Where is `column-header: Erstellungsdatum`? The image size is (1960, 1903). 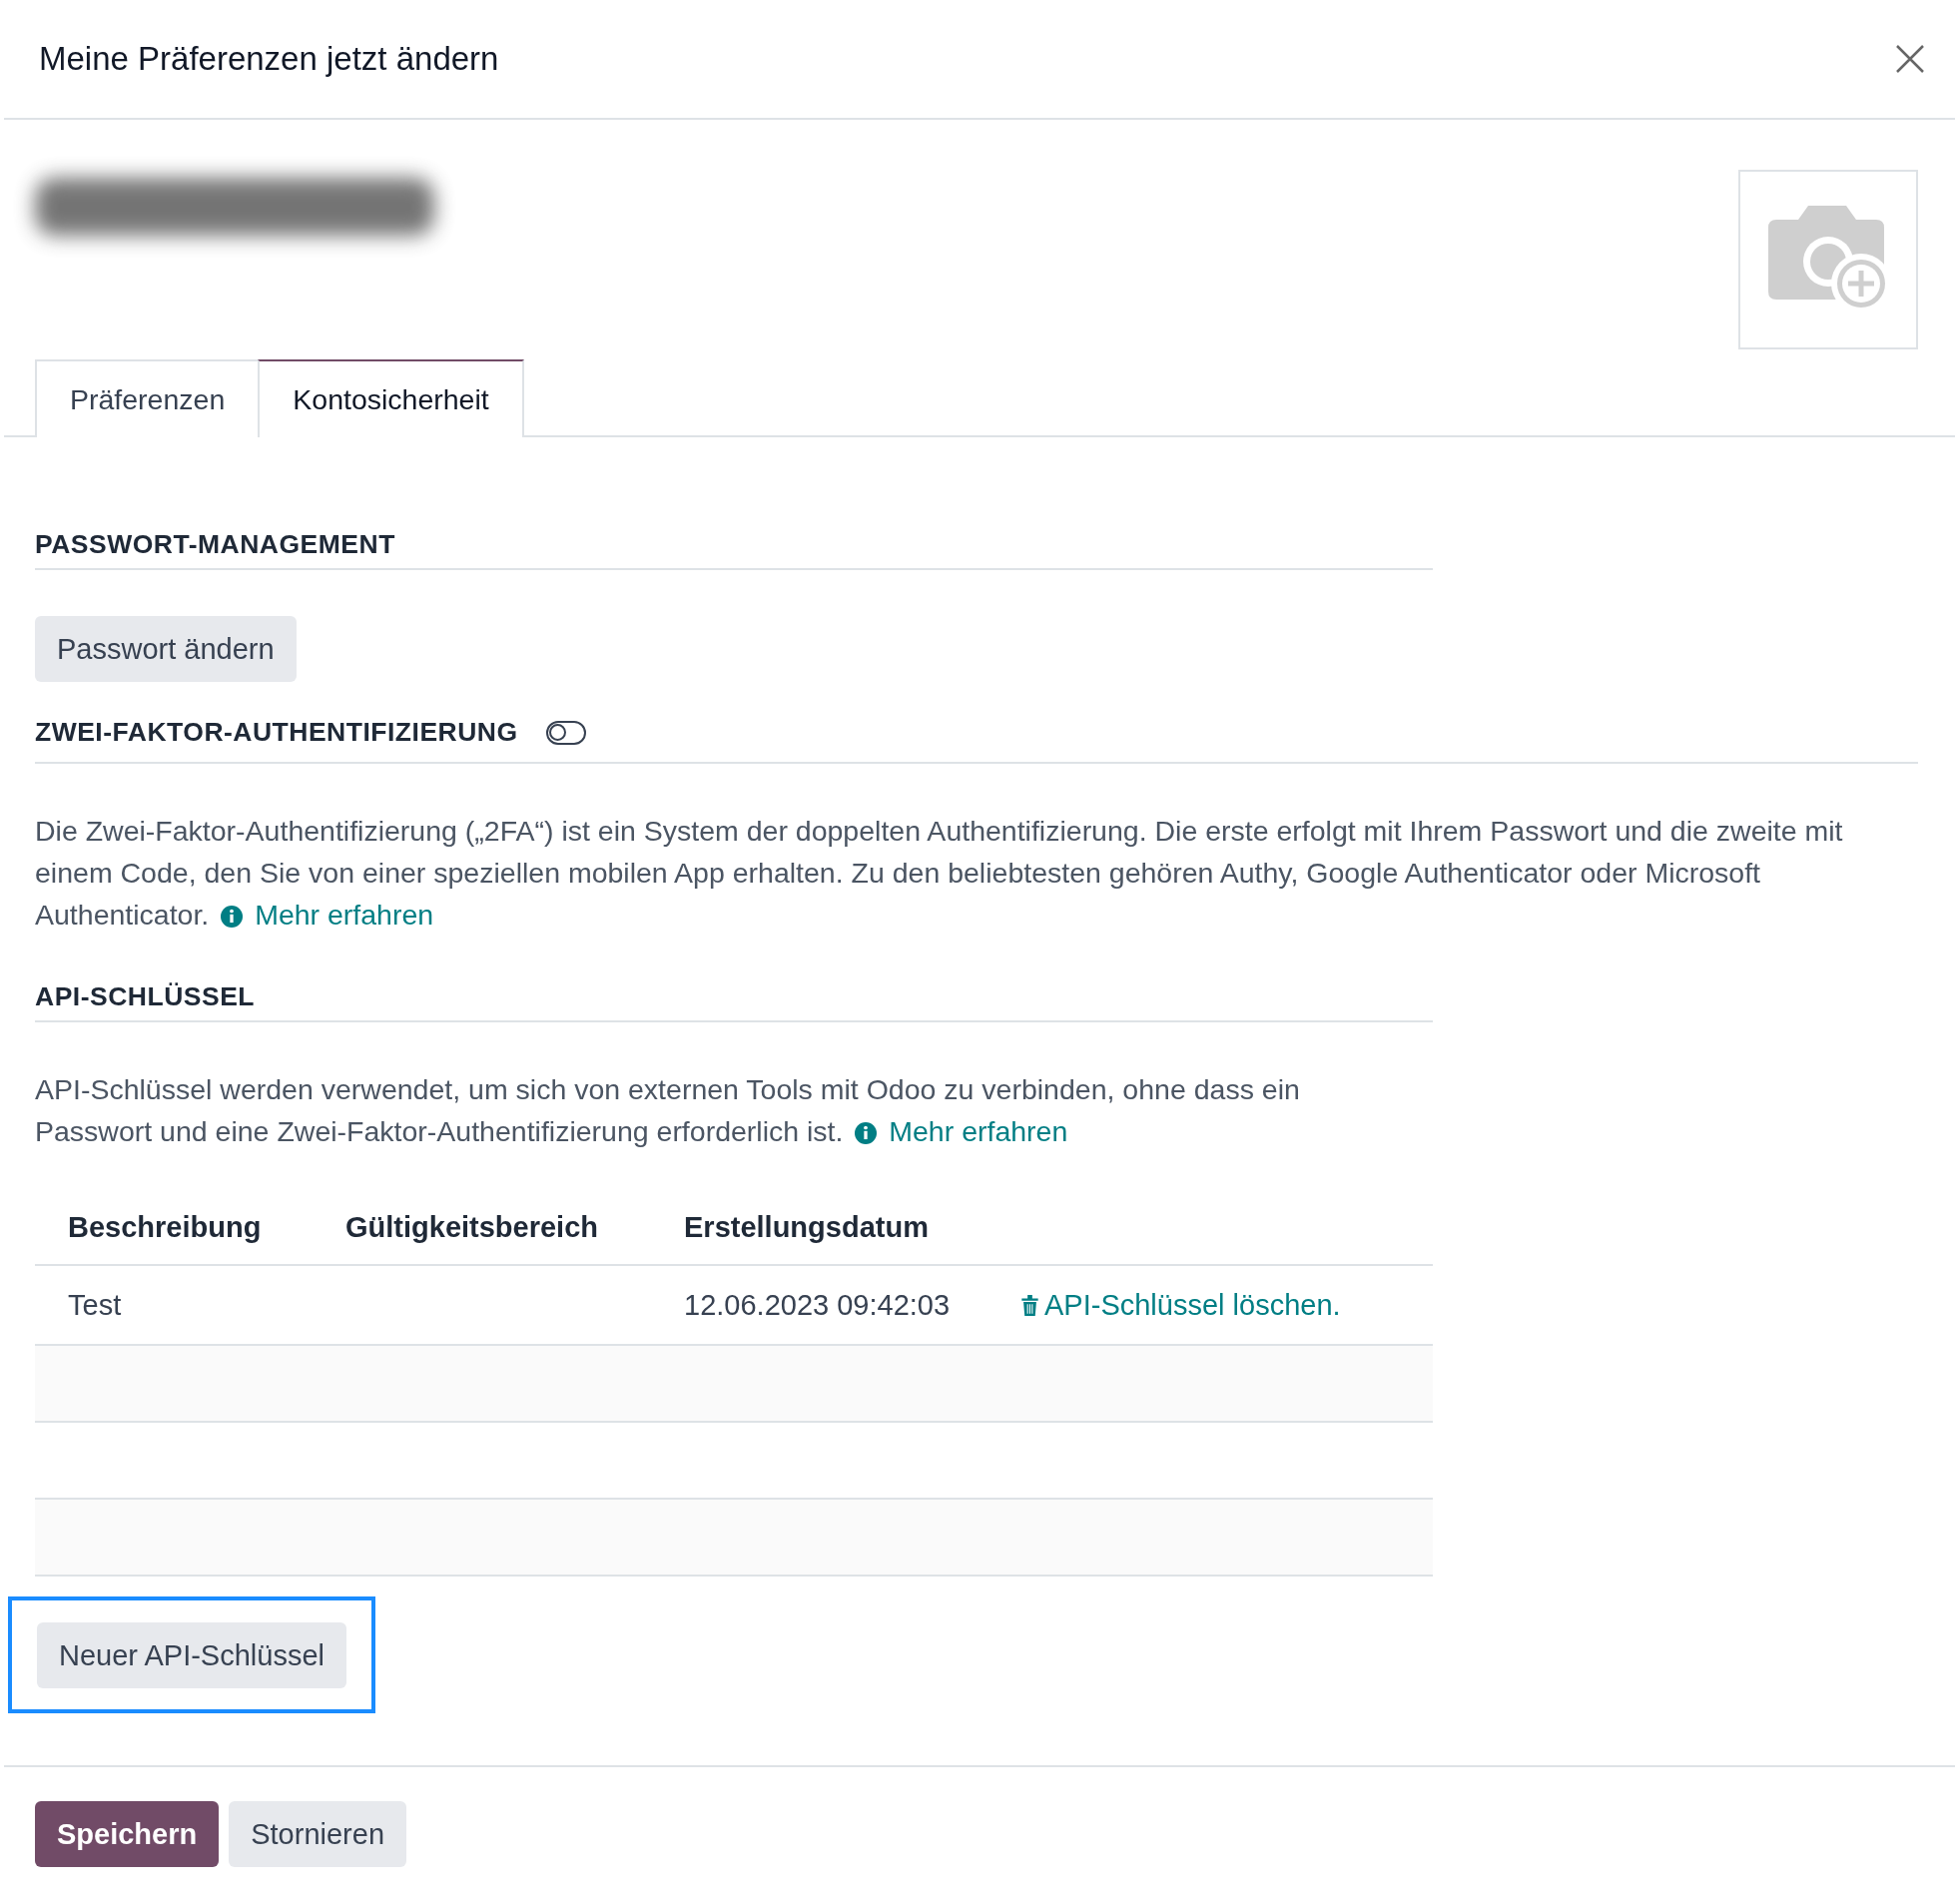
column-header: Erstellungsdatum is located at coordinates (806, 1227).